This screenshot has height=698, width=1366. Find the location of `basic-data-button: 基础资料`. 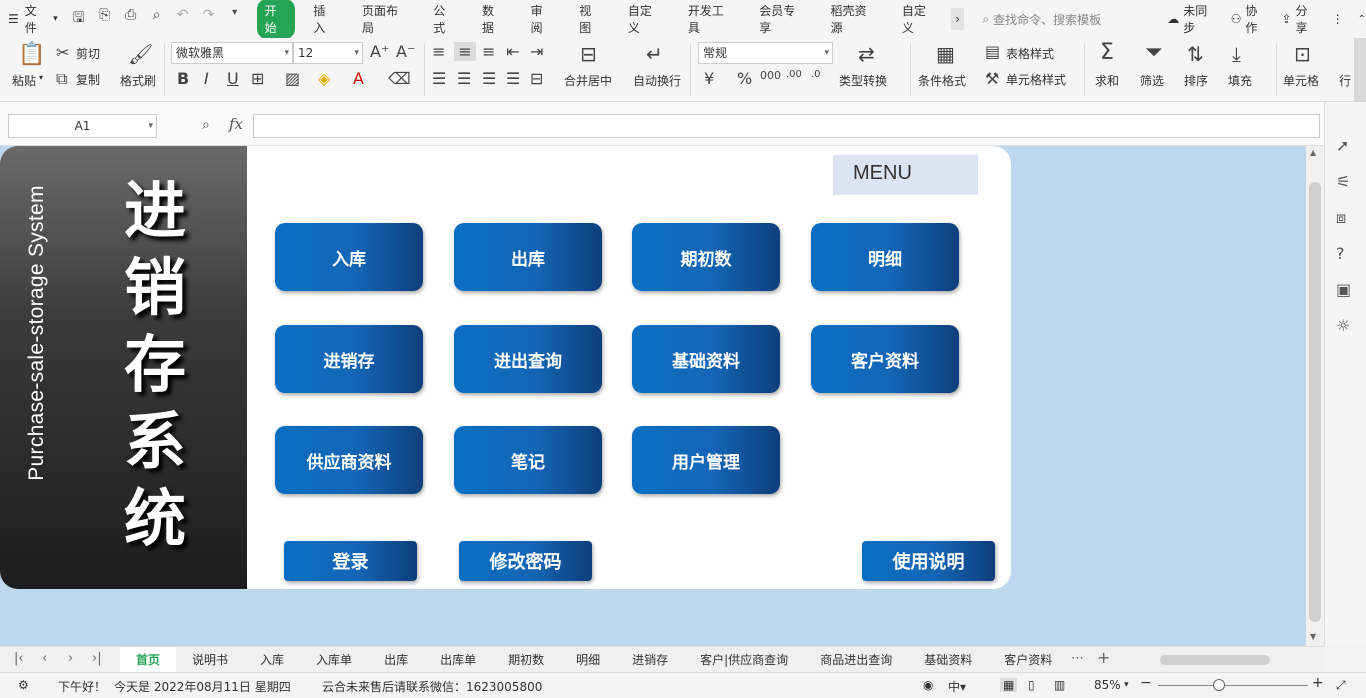

basic-data-button: 基础资料 is located at coordinates (706, 359).